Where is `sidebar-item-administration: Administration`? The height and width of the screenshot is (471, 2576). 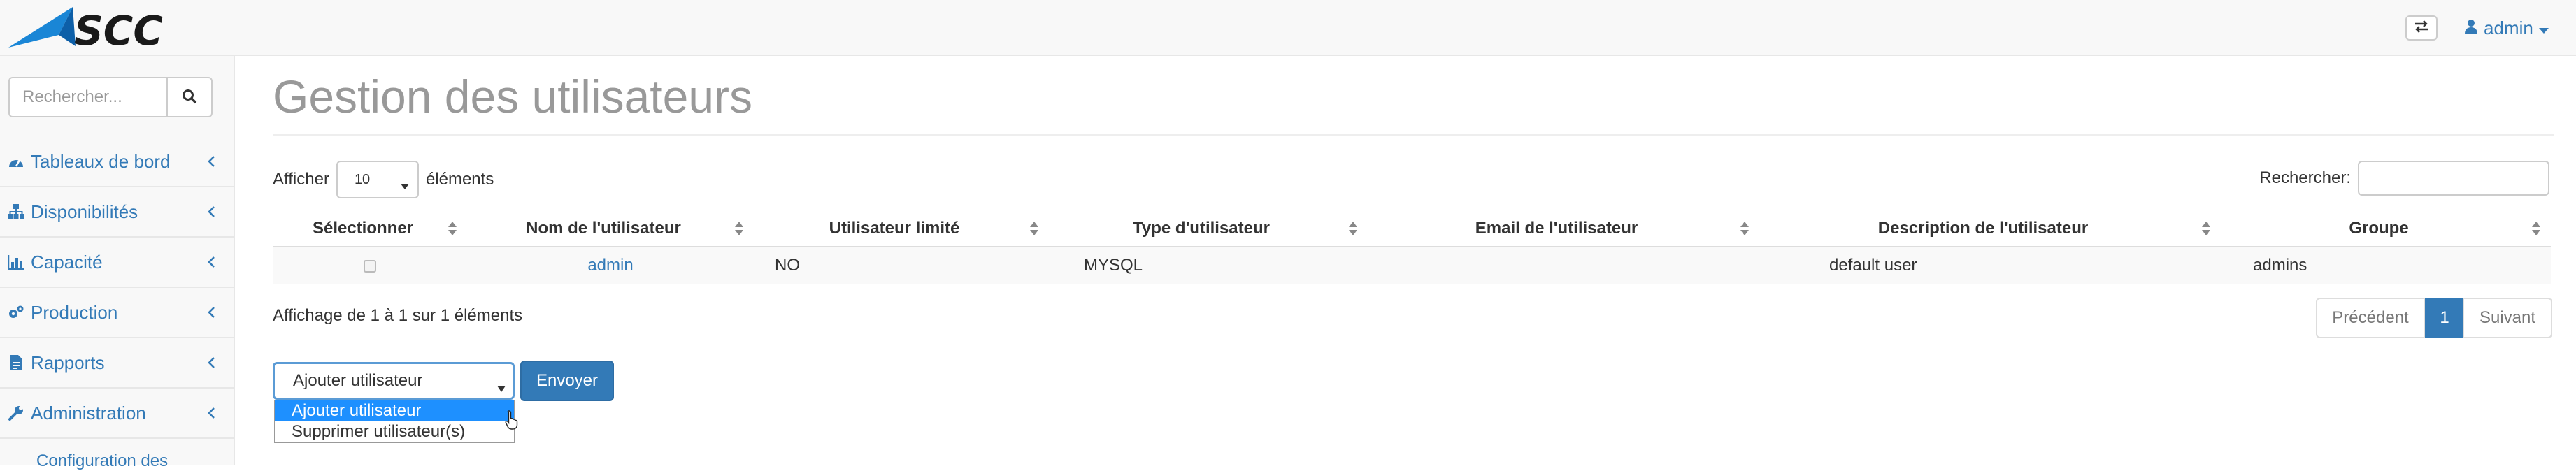
sidebar-item-administration: Administration is located at coordinates (117, 414).